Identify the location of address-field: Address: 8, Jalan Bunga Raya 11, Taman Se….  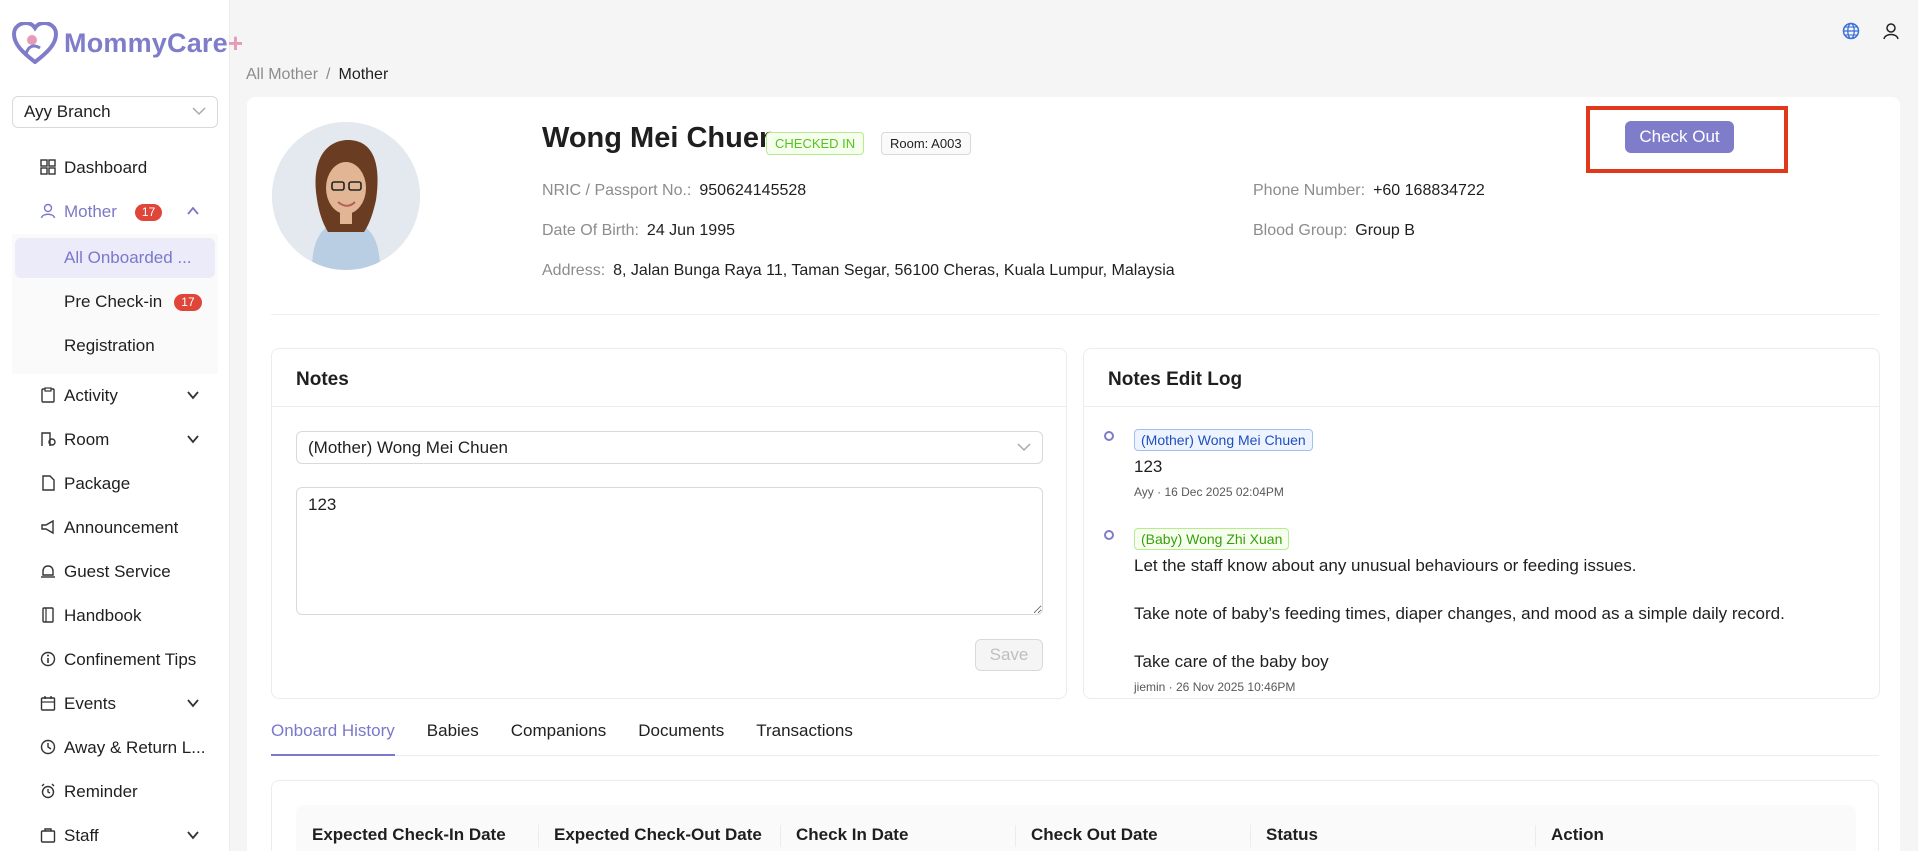
(858, 271).